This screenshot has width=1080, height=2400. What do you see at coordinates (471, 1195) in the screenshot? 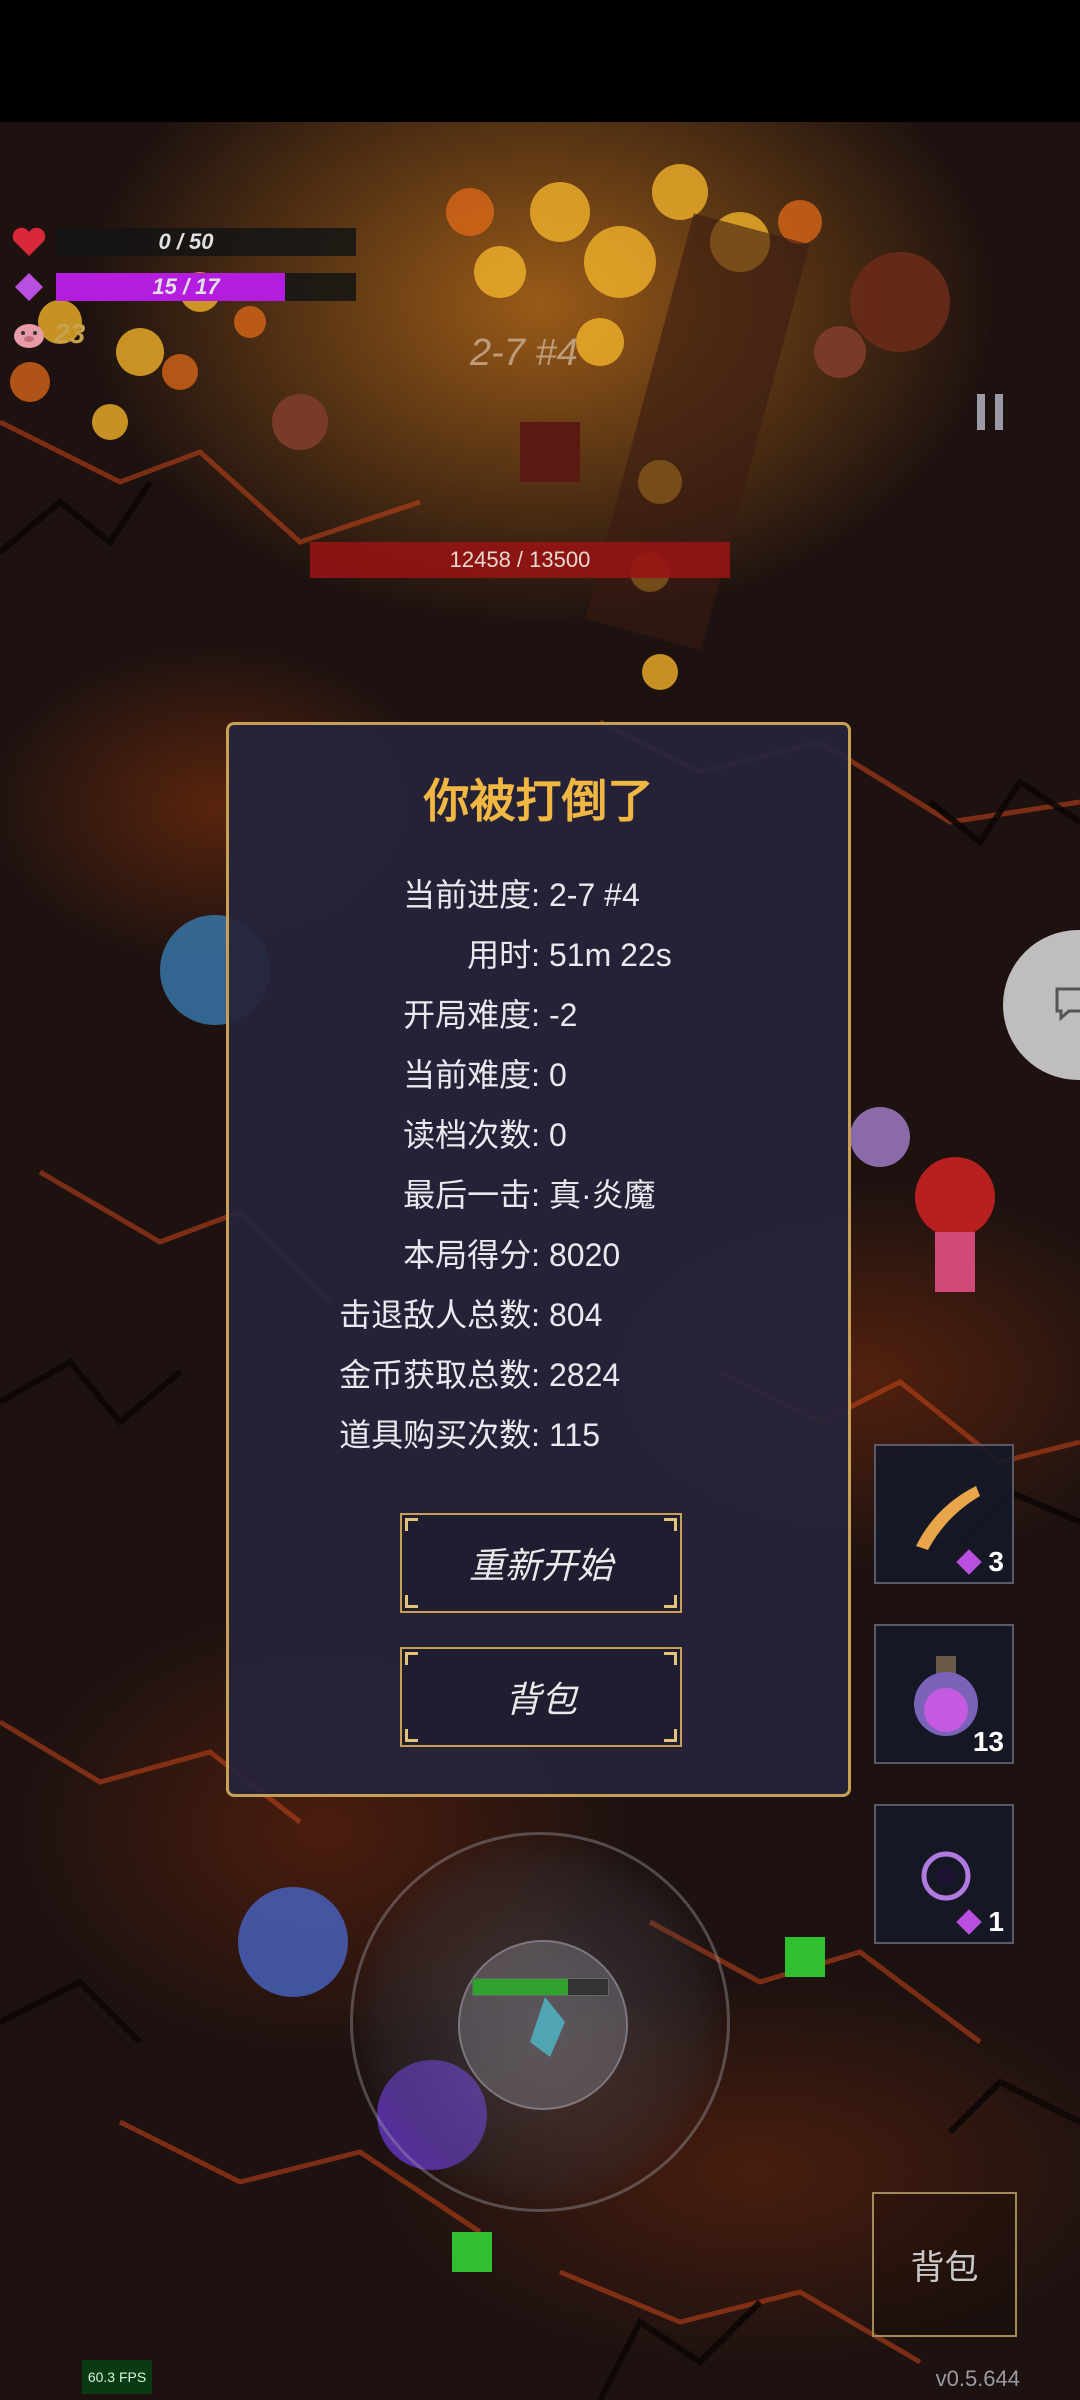
I see `stat-label: 最后一击:` at bounding box center [471, 1195].